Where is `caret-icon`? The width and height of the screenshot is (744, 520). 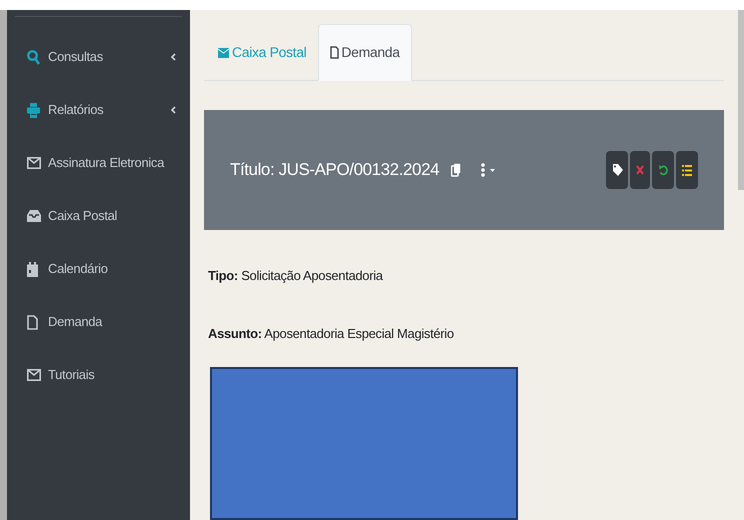
caret-icon is located at coordinates (493, 170).